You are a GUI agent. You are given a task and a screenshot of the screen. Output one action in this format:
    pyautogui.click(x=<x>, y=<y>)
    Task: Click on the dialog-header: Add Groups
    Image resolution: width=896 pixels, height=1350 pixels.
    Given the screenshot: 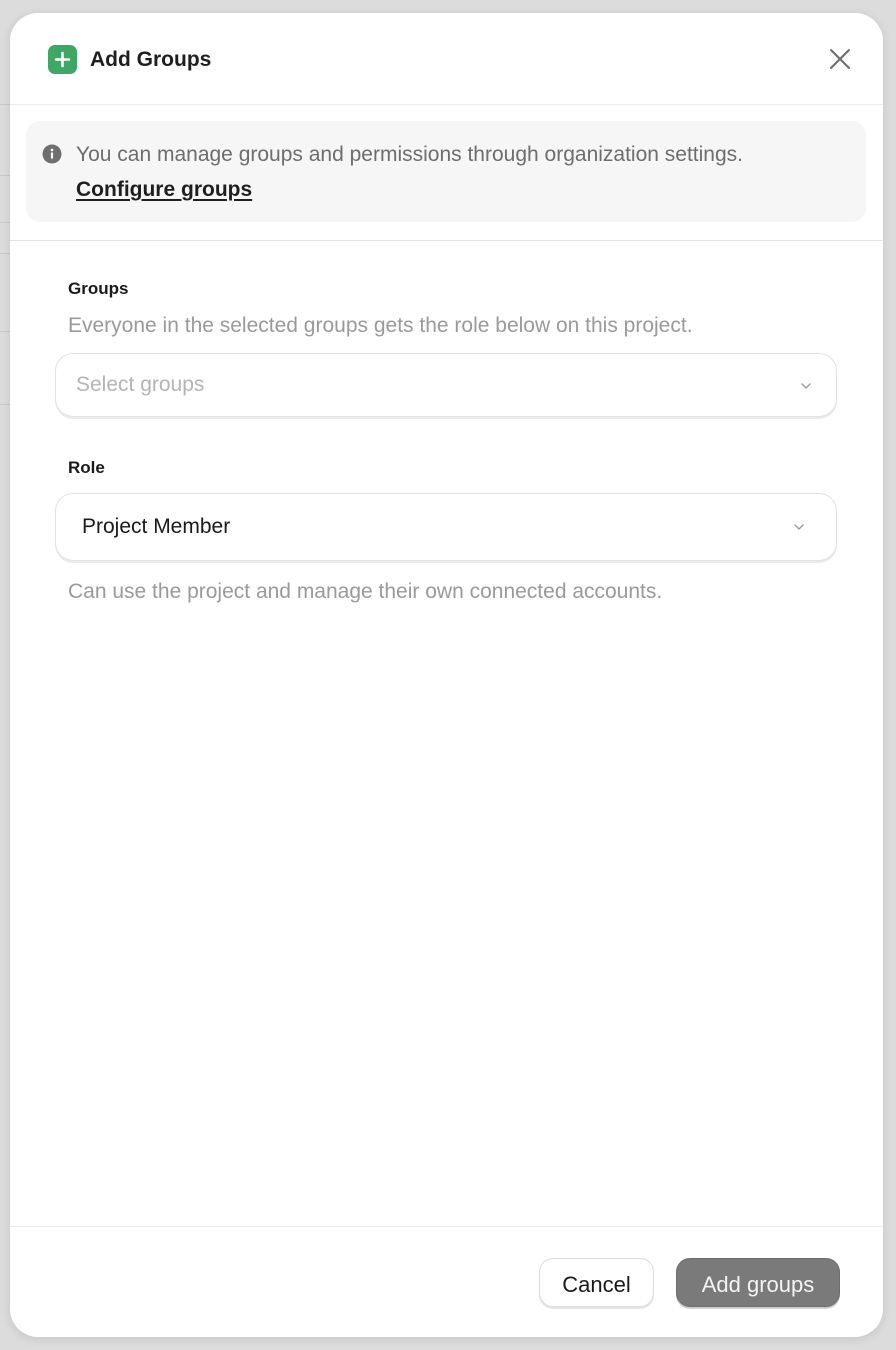 What is the action you would take?
    pyautogui.click(x=446, y=59)
    